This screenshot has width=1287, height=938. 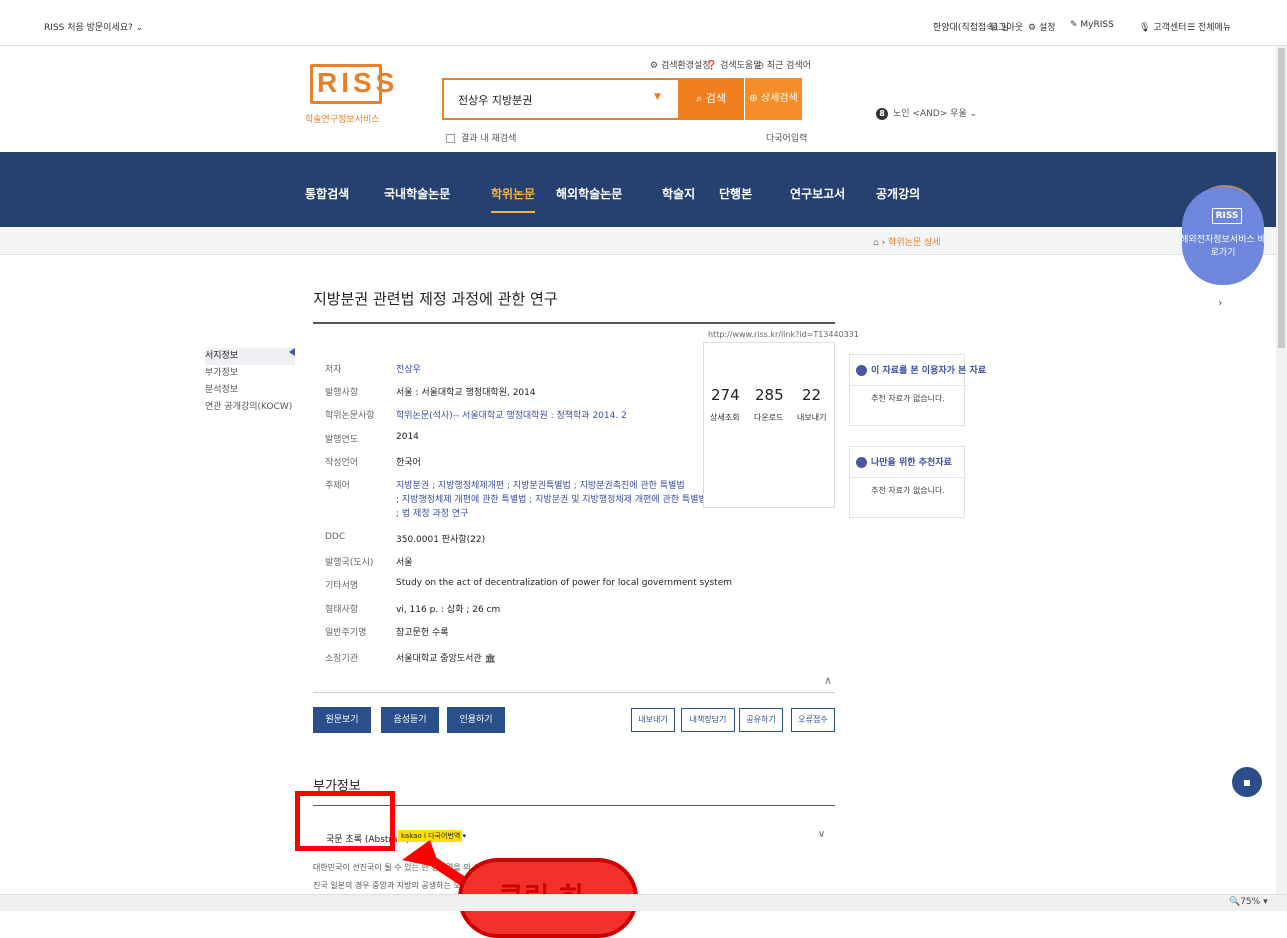 What do you see at coordinates (1032, 28) in the screenshot?
I see `gear-icon: ⚙` at bounding box center [1032, 28].